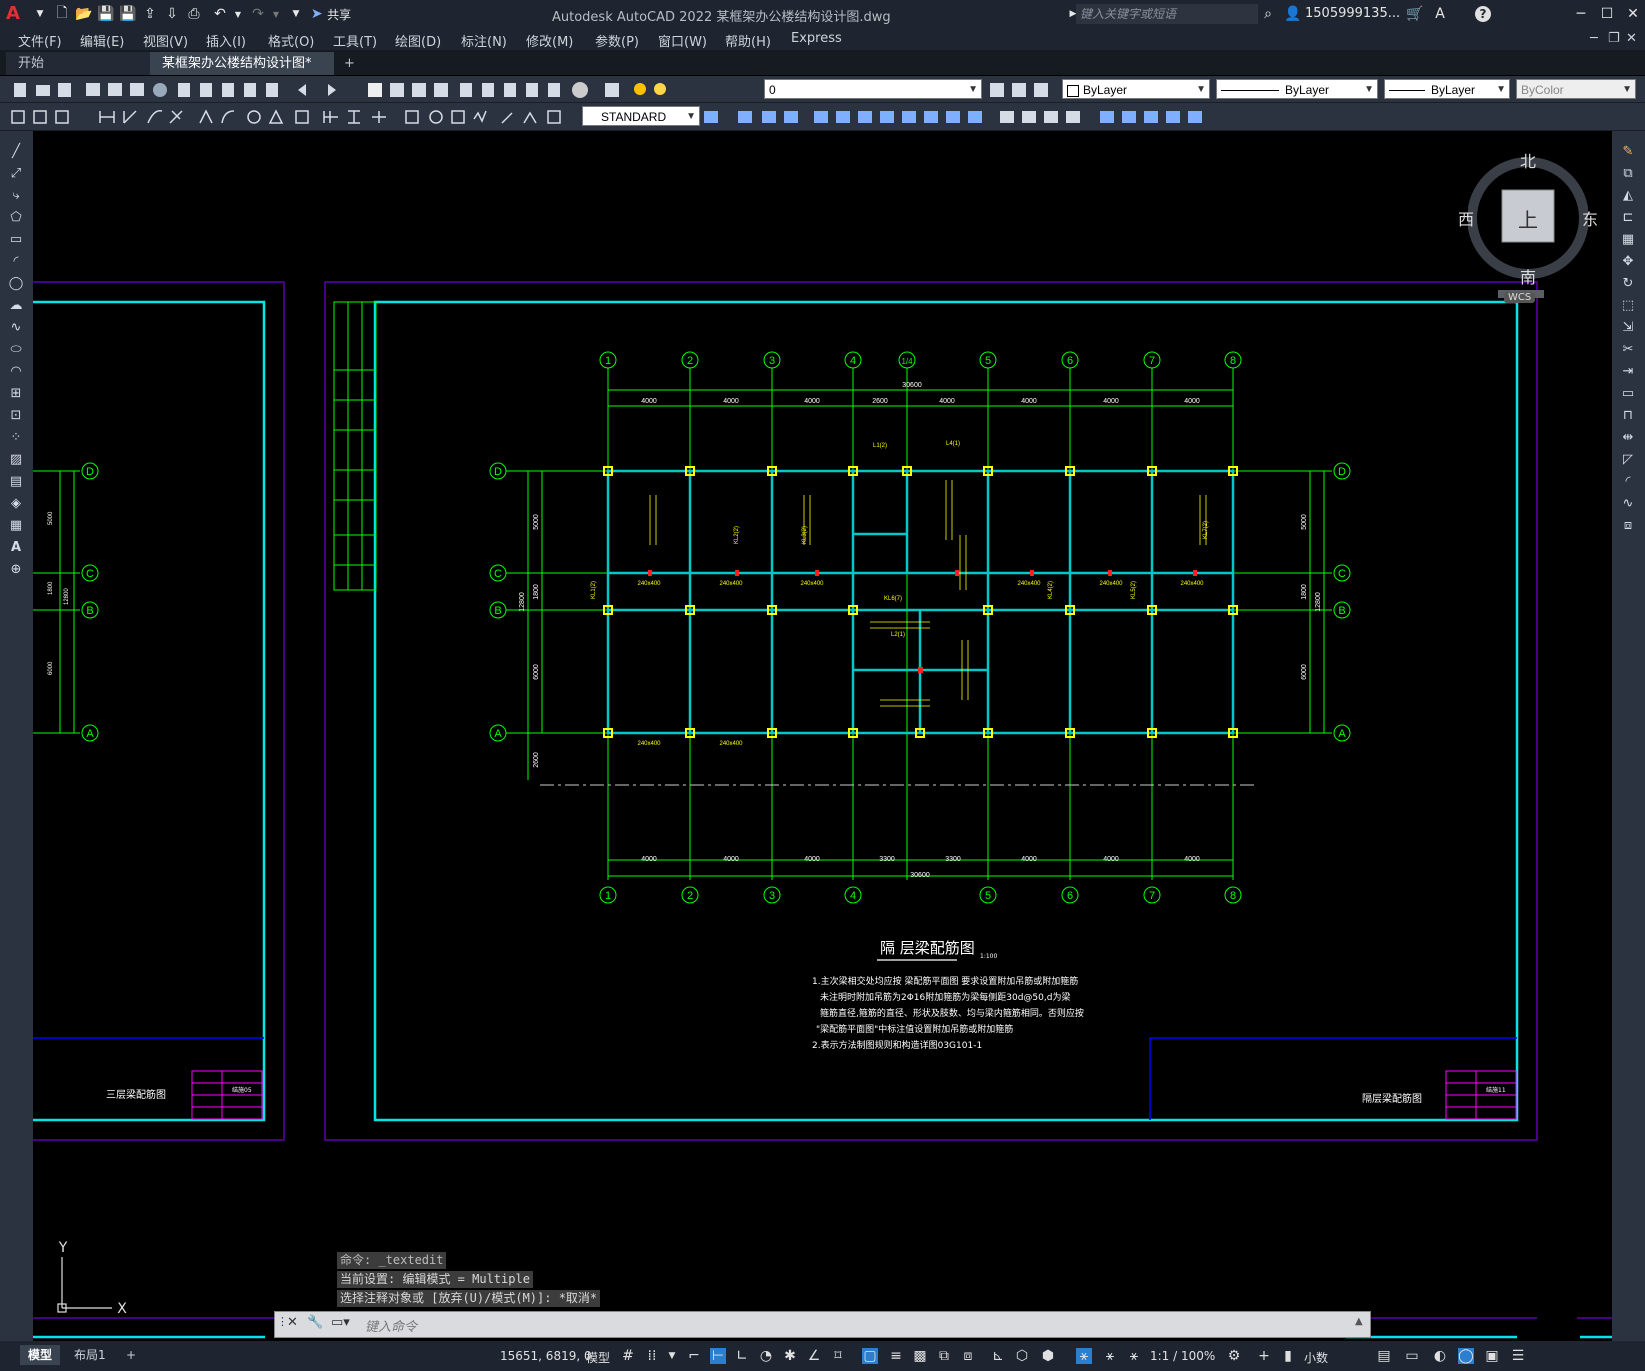  Describe the element at coordinates (17, 14) in the screenshot. I see `autocad-logo-icon: A` at that location.